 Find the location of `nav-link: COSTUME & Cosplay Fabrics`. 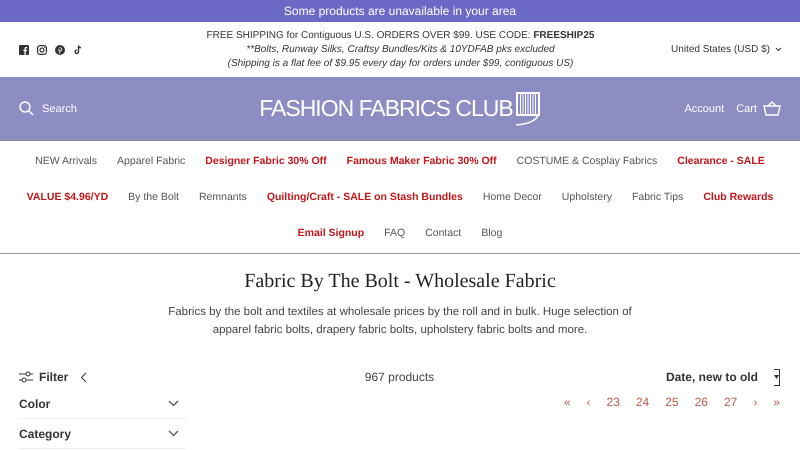

nav-link: COSTUME & Cosplay Fabrics is located at coordinates (587, 161).